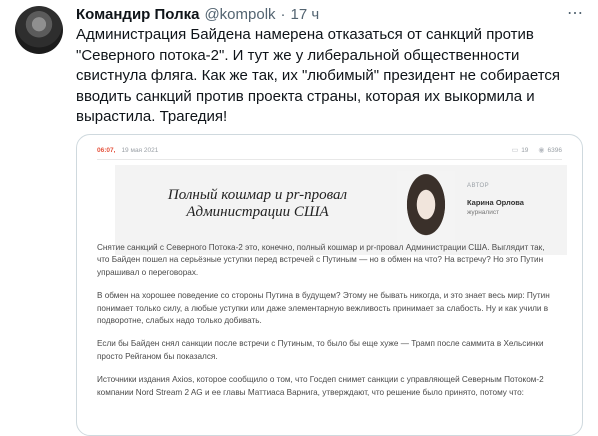  Describe the element at coordinates (106, 150) in the screenshot. I see `article-time: 06:07,` at that location.